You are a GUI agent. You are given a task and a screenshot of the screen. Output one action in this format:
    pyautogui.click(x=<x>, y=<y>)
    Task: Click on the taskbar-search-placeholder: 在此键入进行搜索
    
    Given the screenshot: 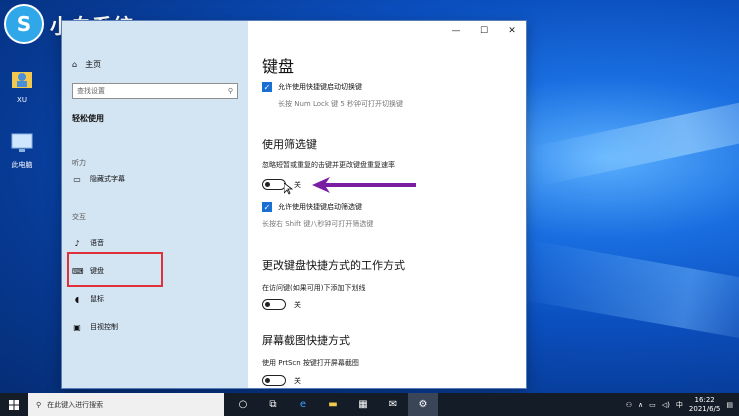 What is the action you would take?
    pyautogui.click(x=75, y=404)
    